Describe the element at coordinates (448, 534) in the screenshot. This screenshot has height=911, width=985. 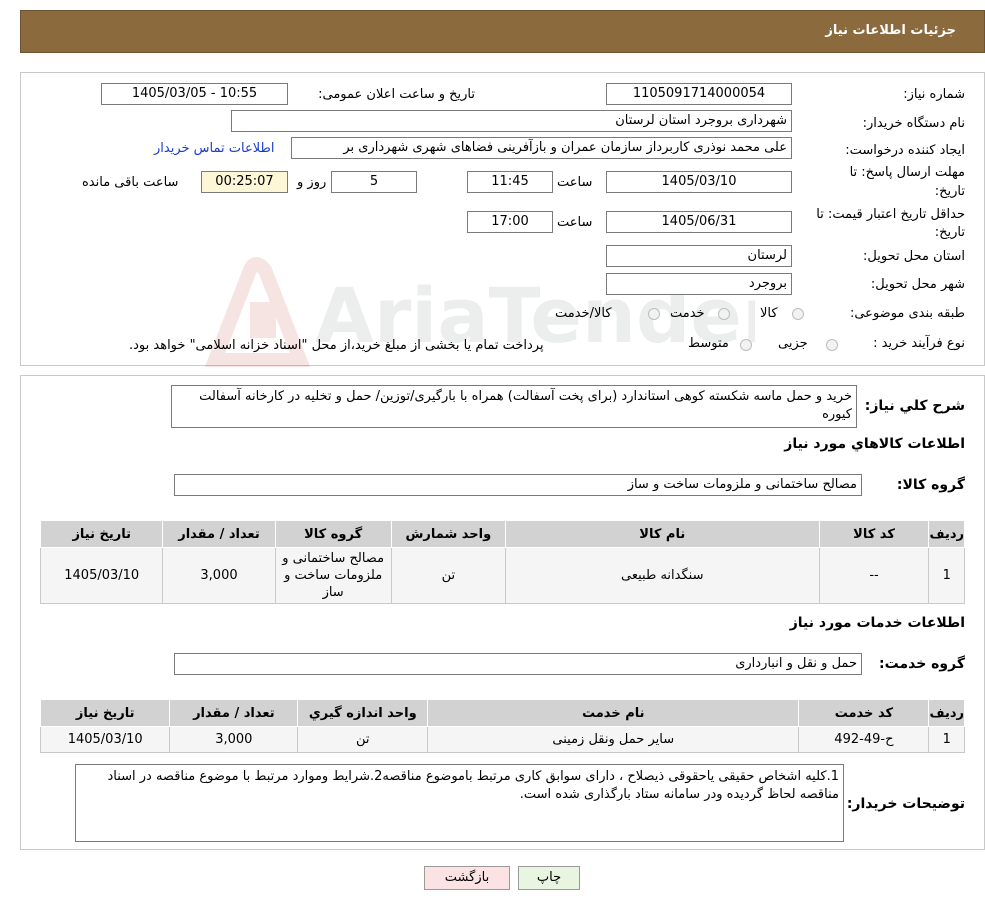
I see `goods-col-unit: واحد شمارش` at that location.